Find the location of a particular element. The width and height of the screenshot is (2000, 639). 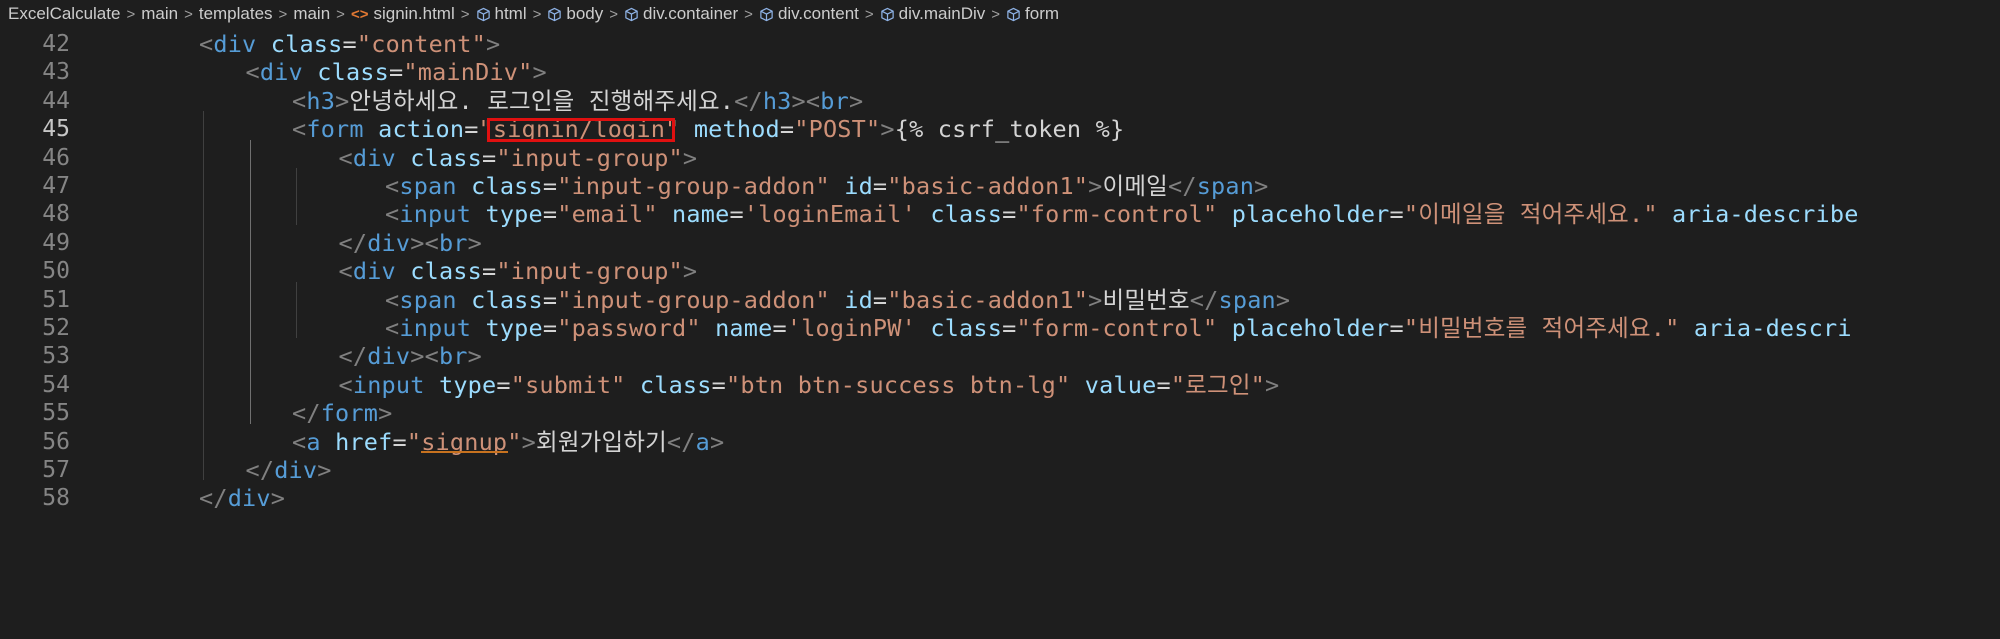

code-text: </div> is located at coordinates (242, 498).